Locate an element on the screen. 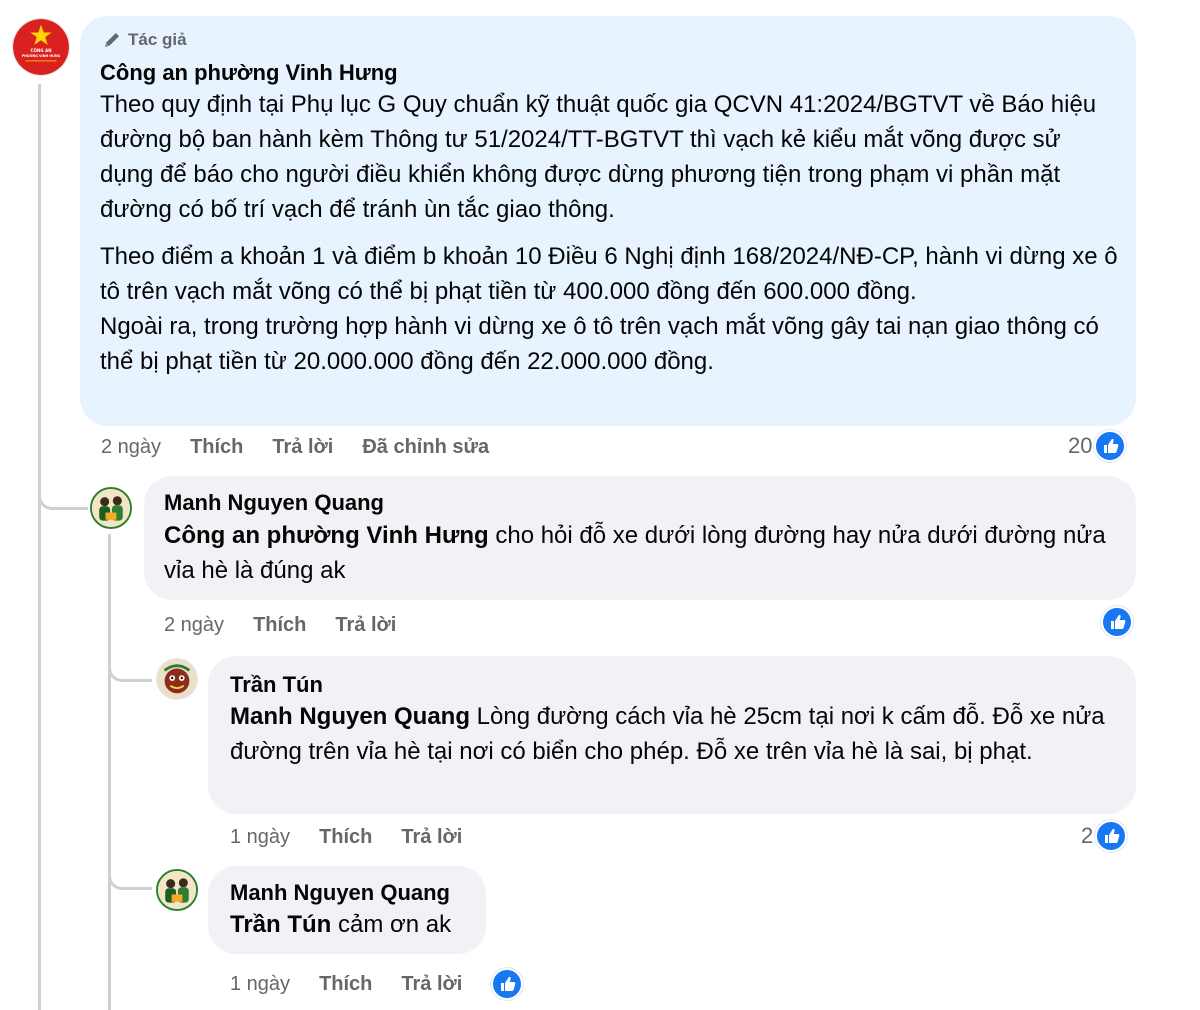 The width and height of the screenshot is (1200, 1010). avatar-cong-an: CÔNG AN PHƯỜNG VINH HƯNG is located at coordinates (41, 47).